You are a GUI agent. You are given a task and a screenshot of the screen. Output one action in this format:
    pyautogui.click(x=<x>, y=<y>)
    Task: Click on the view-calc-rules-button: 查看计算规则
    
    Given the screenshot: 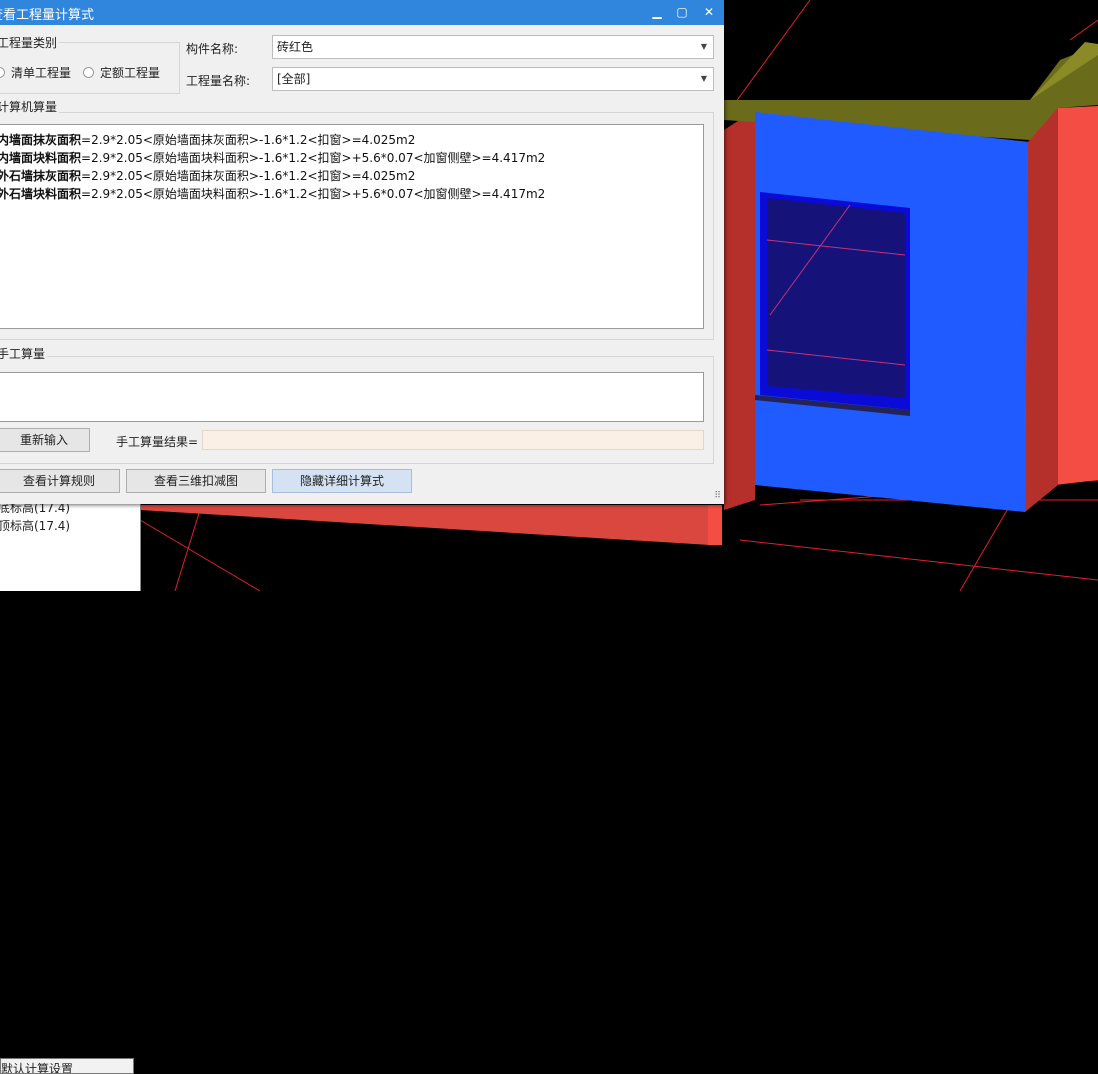 What is the action you would take?
    pyautogui.click(x=60, y=481)
    